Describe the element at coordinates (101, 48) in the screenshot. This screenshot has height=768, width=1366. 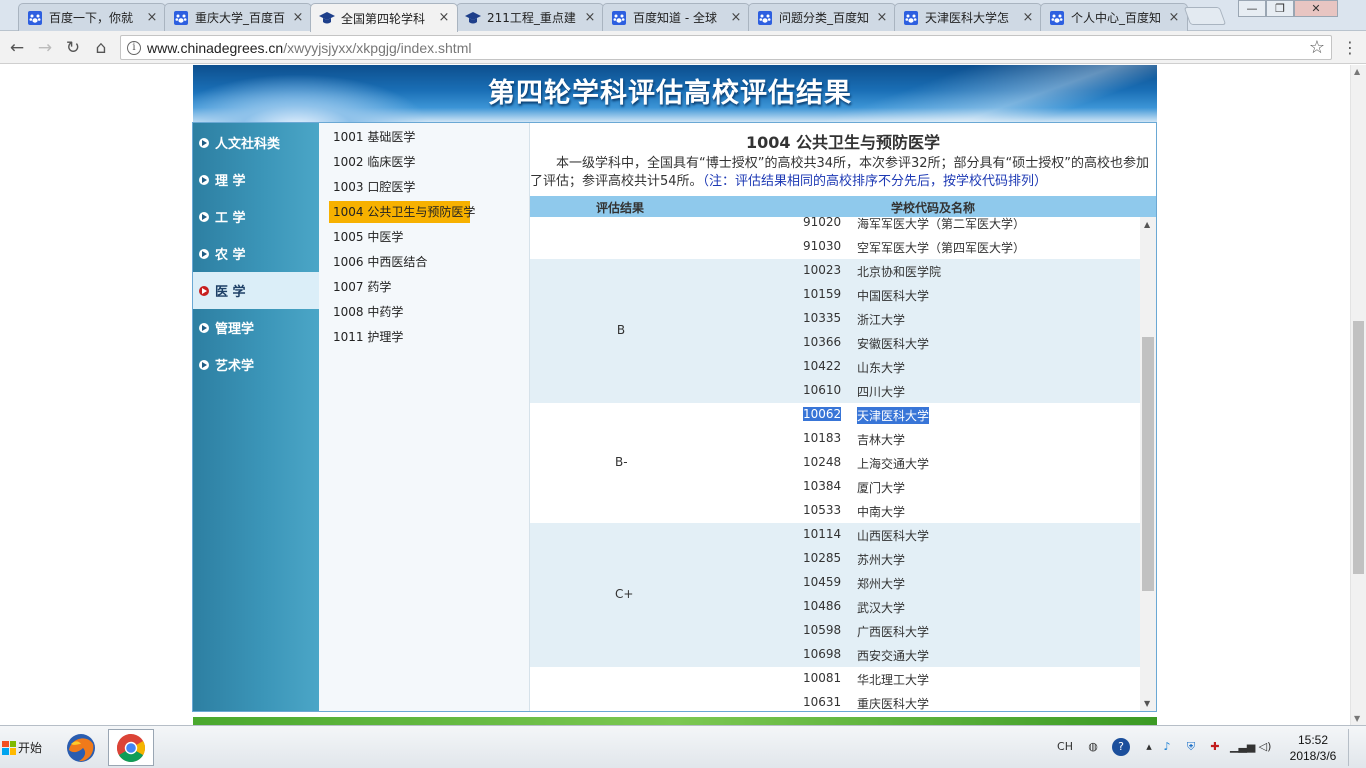
I see `home-icon: ⌂` at that location.